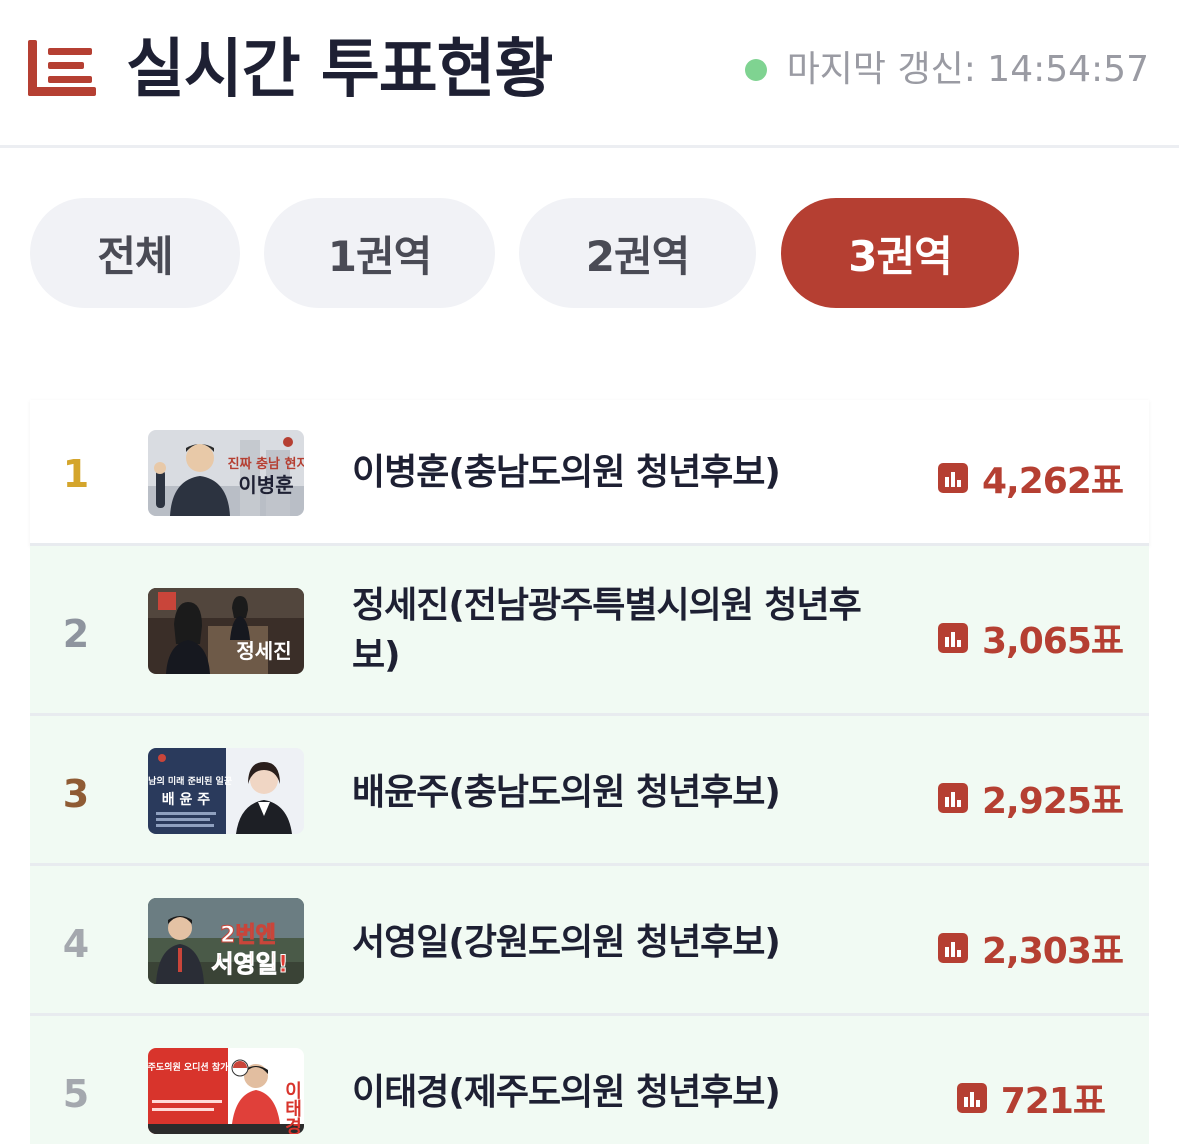 This screenshot has width=1179, height=1144. What do you see at coordinates (226, 791) in the screenshot?
I see `candidate-thumbnail: 충남의 미래 준비된 일꾼 배 윤 주` at bounding box center [226, 791].